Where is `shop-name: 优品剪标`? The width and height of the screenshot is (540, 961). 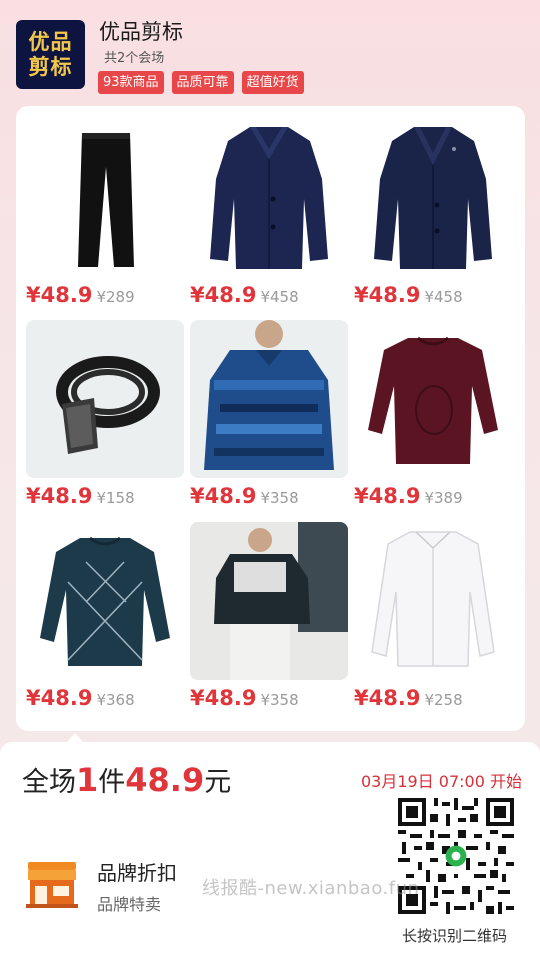 shop-name: 优品剪标 is located at coordinates (141, 32).